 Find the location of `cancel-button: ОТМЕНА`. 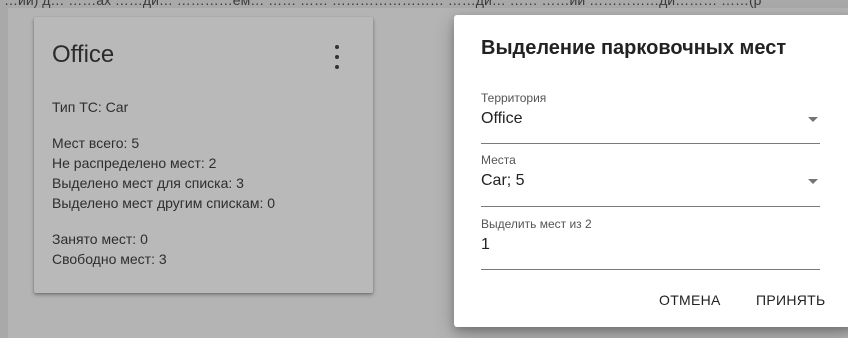

cancel-button: ОТМЕНА is located at coordinates (690, 300).